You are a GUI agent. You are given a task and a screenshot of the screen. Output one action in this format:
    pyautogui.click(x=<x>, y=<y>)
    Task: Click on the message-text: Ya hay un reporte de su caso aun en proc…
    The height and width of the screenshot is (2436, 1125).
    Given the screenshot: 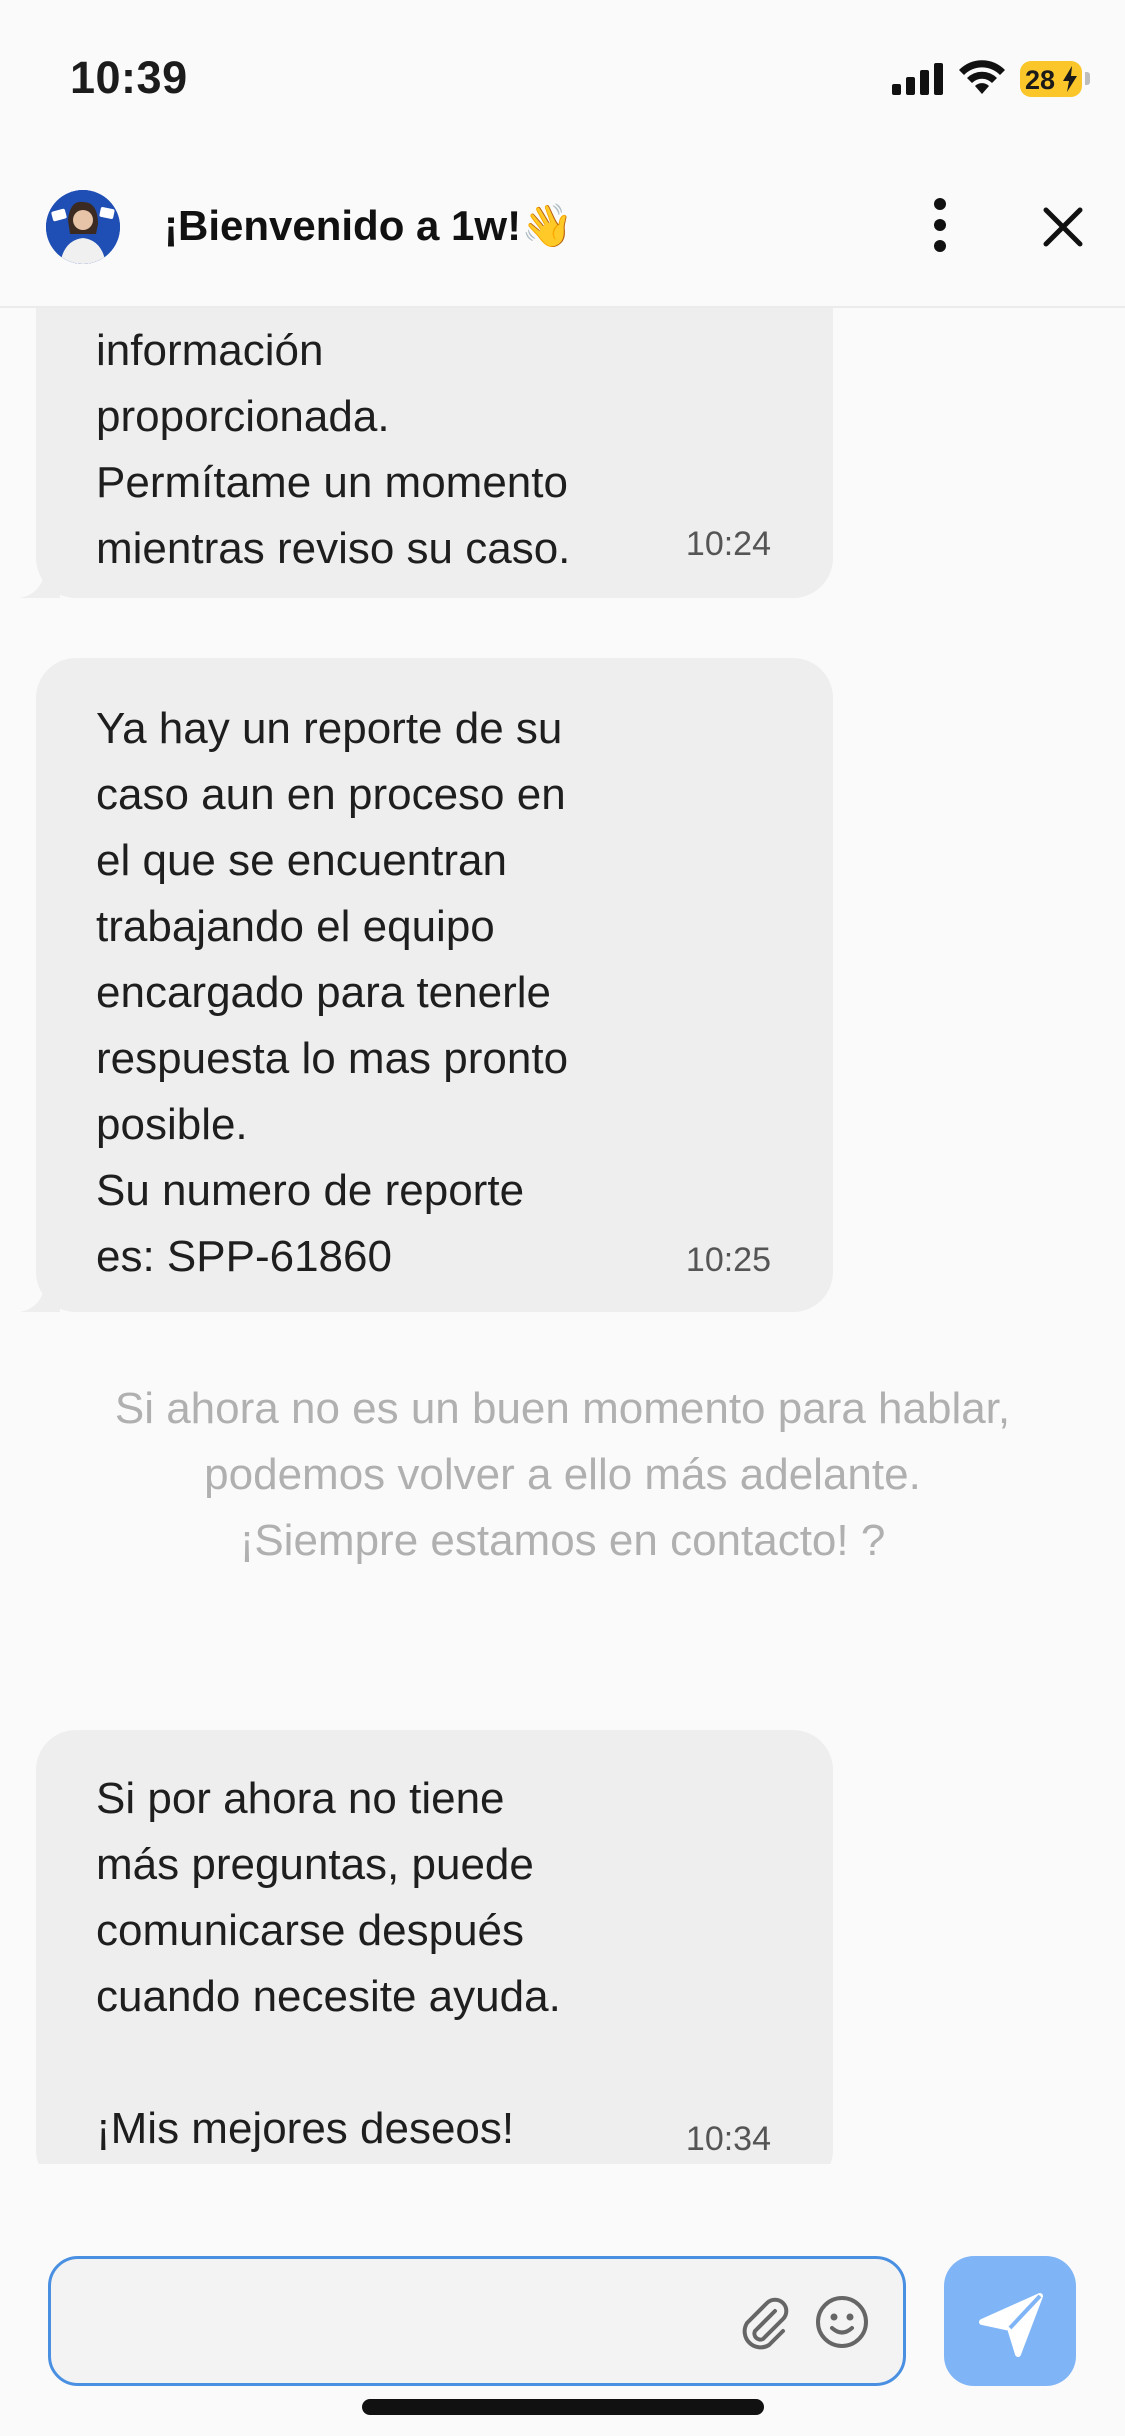 What is the action you would take?
    pyautogui.click(x=332, y=992)
    